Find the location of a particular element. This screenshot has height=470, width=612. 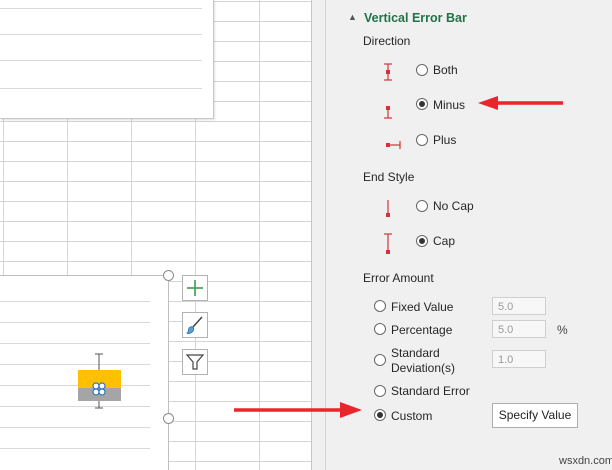

collapse-triangle-icon: ▲ is located at coordinates (352, 17).